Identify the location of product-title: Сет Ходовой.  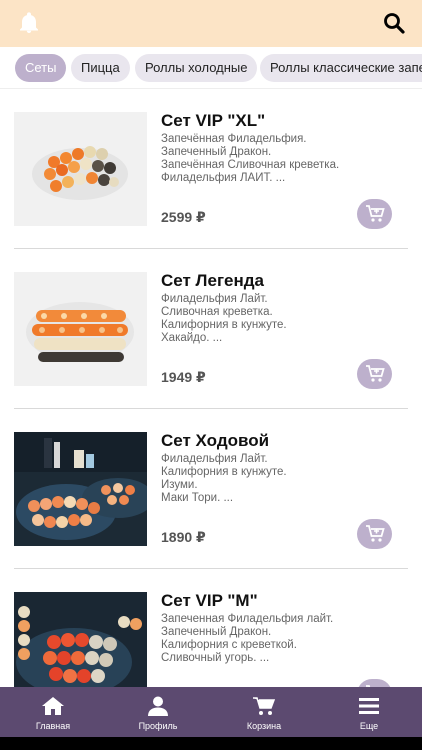
(215, 440).